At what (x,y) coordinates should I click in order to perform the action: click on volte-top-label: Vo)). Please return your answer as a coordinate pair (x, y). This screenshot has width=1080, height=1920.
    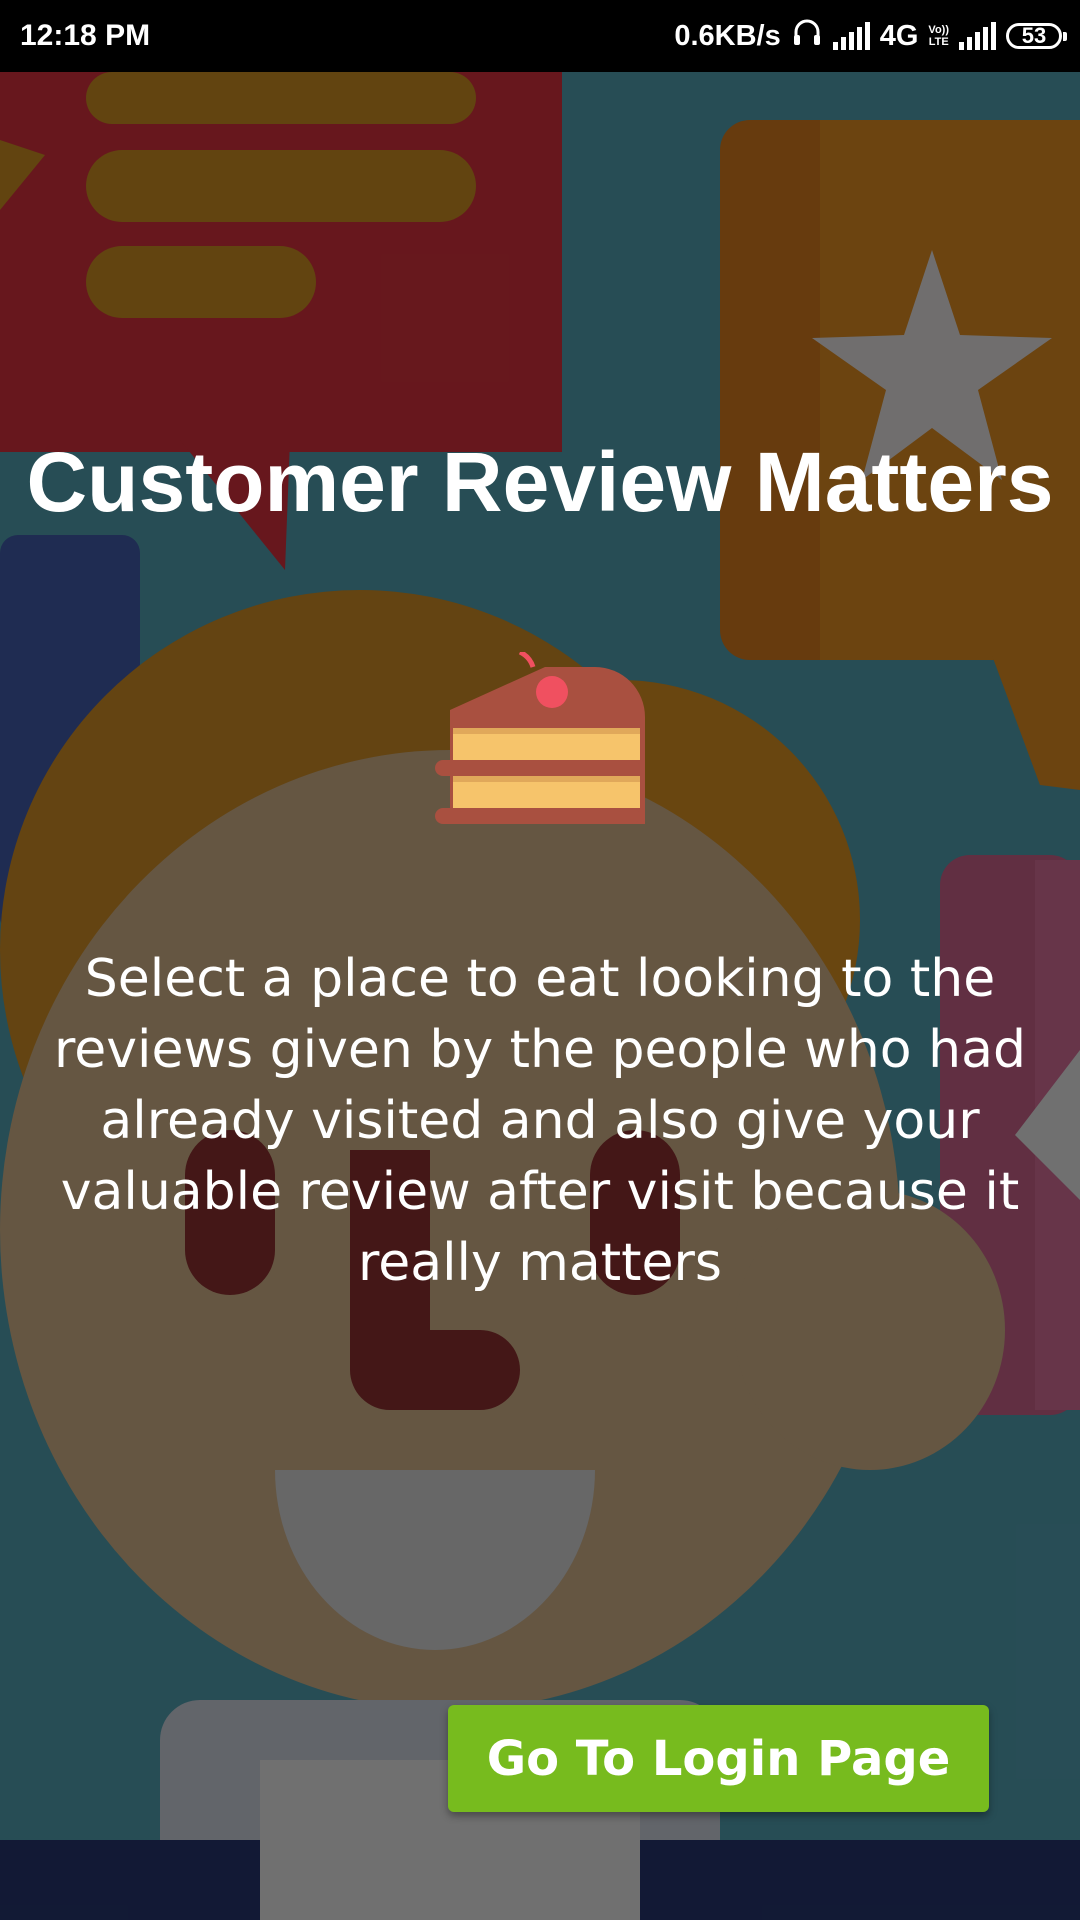
    Looking at the image, I should click on (938, 30).